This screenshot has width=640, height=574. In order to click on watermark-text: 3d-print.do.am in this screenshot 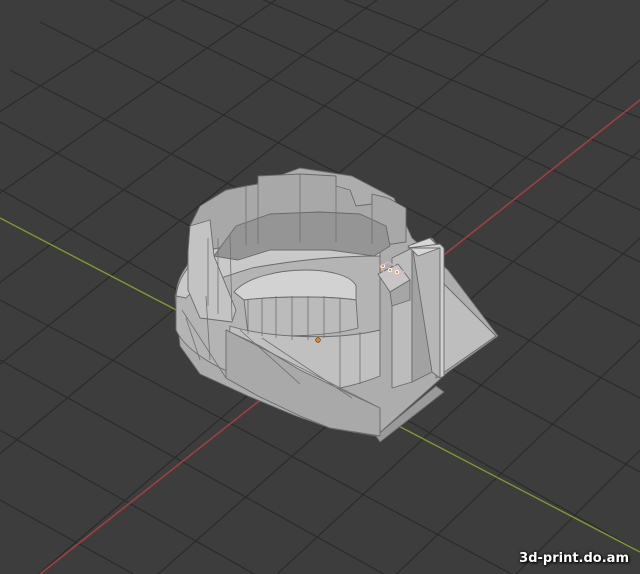, I will do `click(574, 558)`.